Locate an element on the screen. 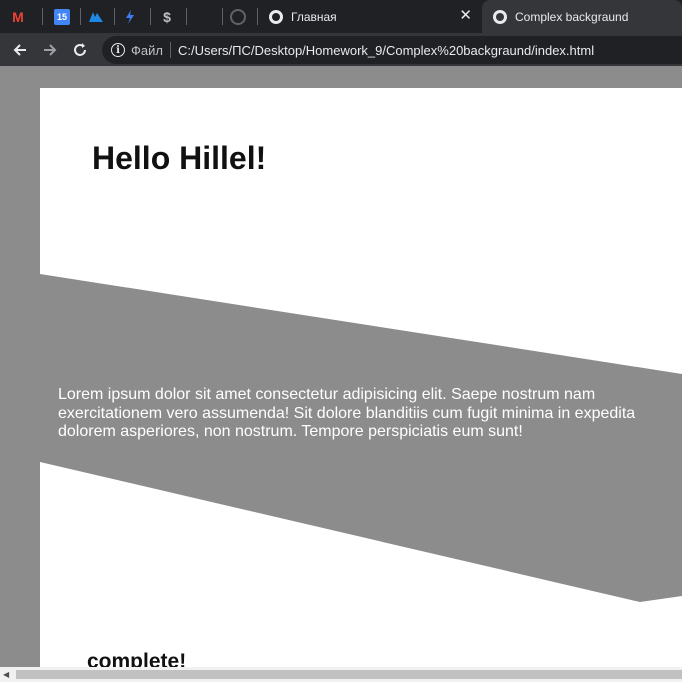  github-glyph is located at coordinates (238, 17).